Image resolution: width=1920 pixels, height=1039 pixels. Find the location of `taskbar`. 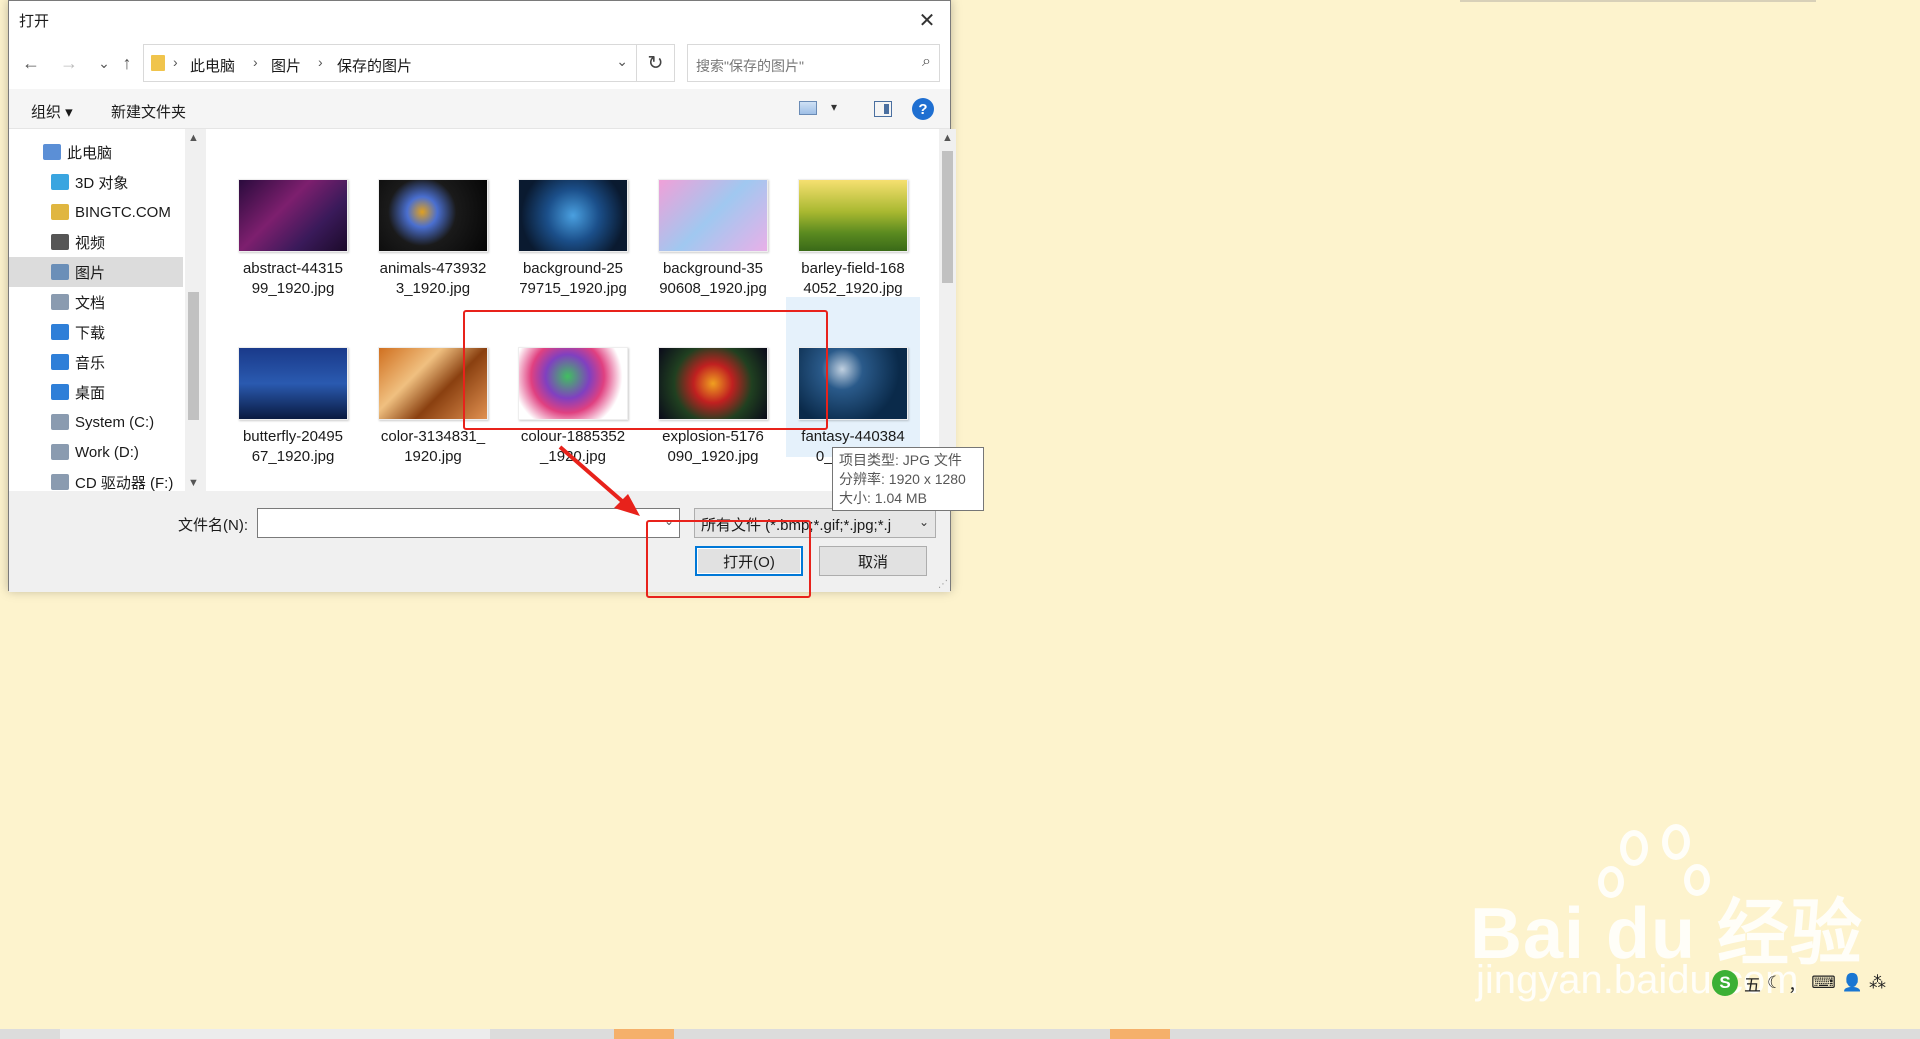

taskbar is located at coordinates (960, 1034).